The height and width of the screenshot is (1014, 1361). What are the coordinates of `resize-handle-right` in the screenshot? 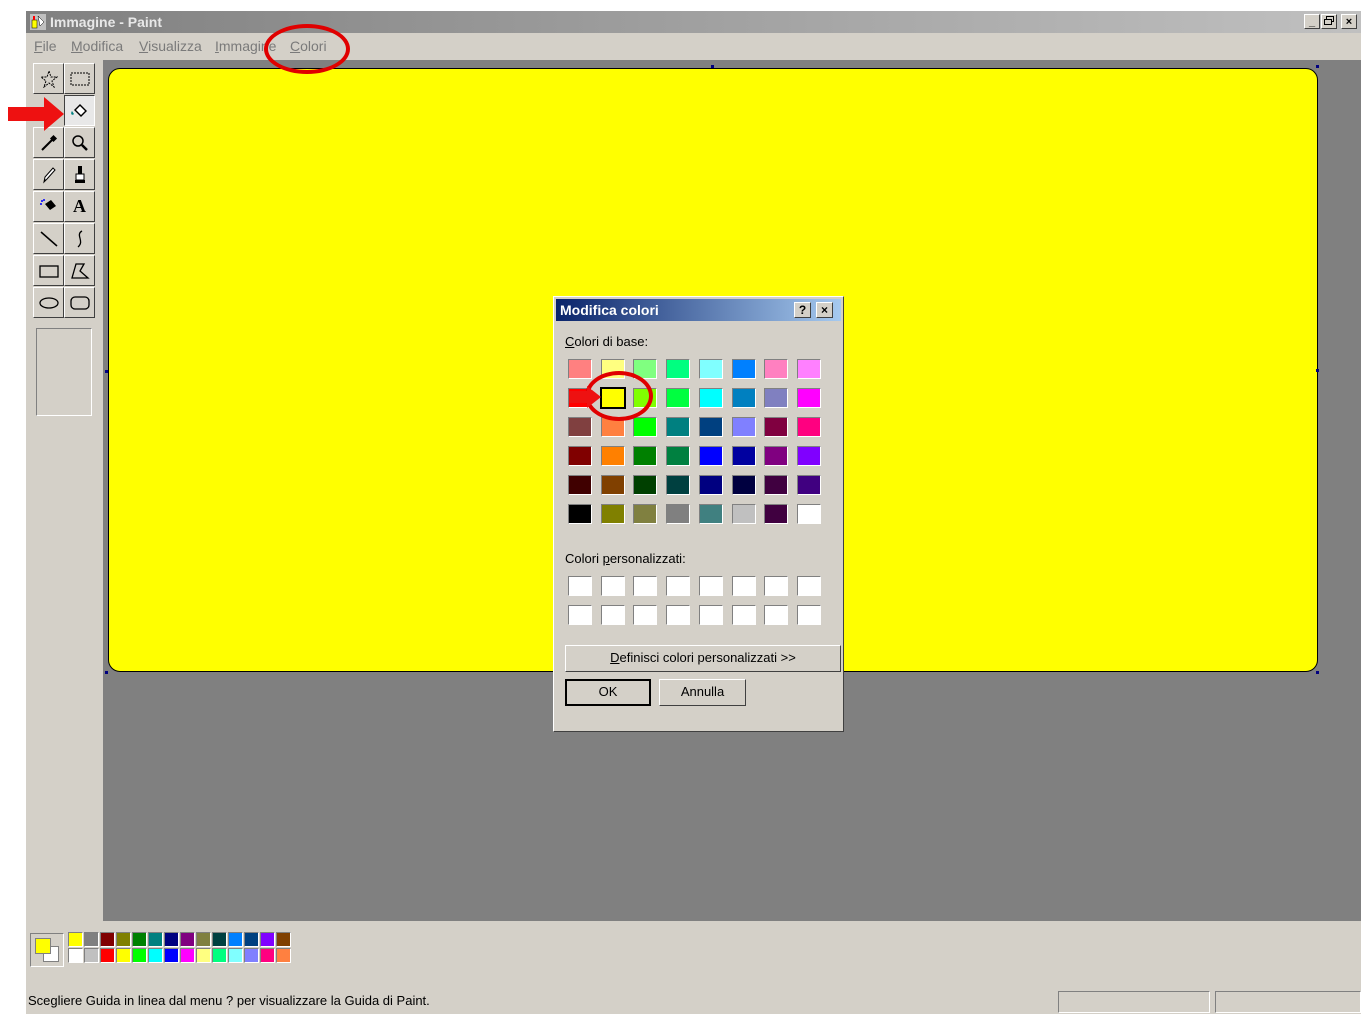 It's located at (1317, 370).